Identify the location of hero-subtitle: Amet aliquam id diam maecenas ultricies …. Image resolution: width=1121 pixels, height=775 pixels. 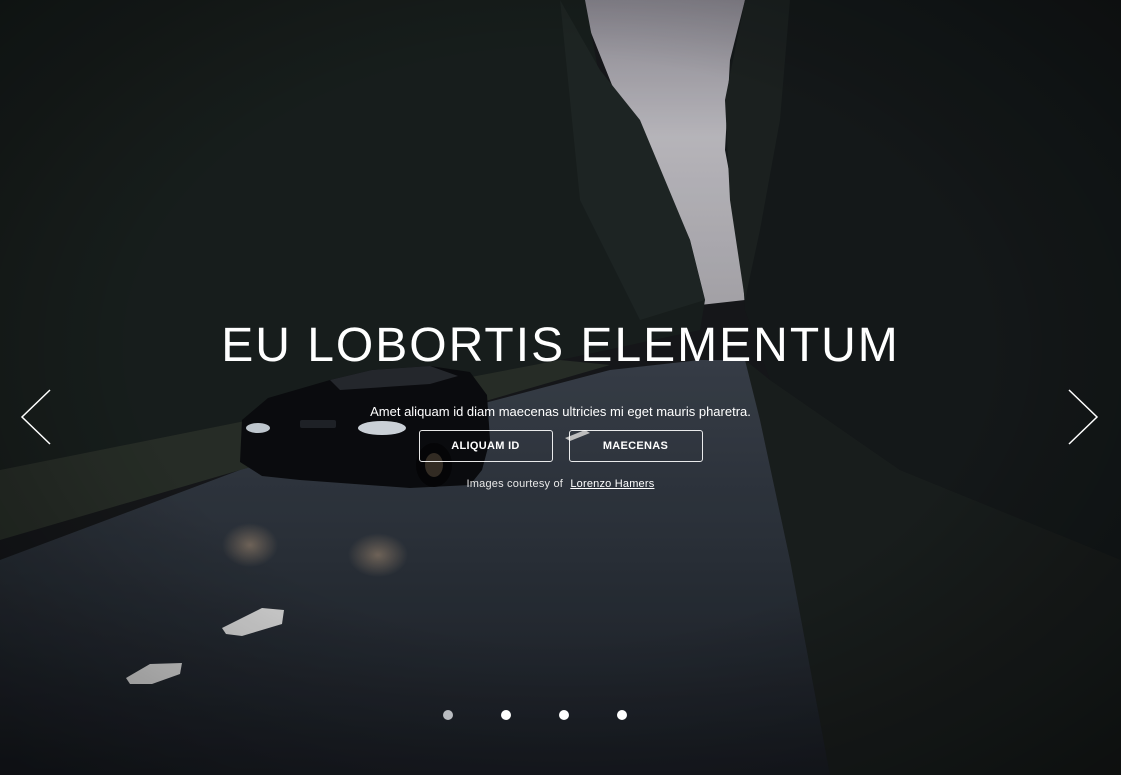
(560, 411).